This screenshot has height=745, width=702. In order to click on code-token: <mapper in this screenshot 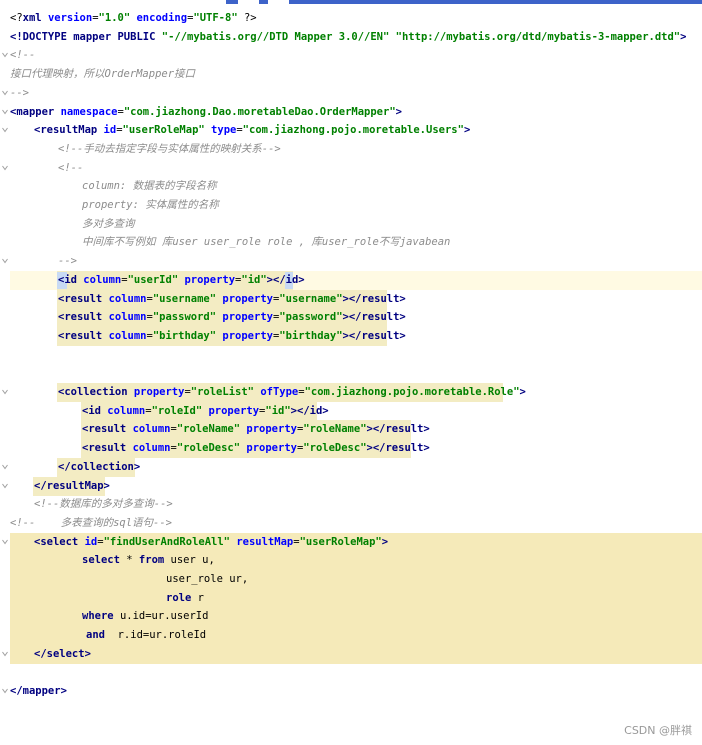, I will do `click(35, 111)`.